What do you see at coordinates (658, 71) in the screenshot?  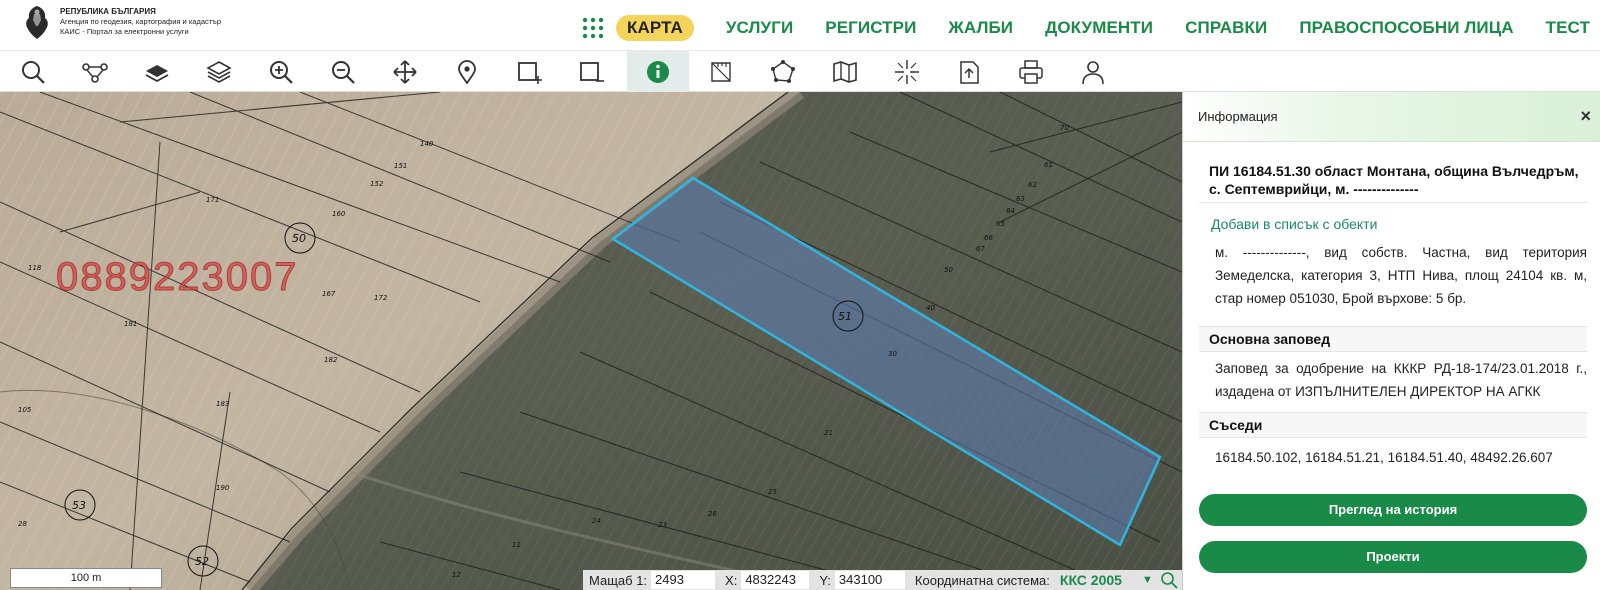 I see `info-tool` at bounding box center [658, 71].